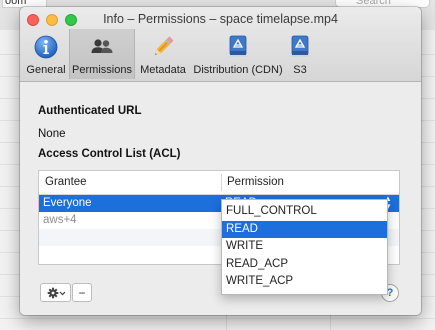  I want to click on tab-metadata-label: Metadata, so click(163, 70).